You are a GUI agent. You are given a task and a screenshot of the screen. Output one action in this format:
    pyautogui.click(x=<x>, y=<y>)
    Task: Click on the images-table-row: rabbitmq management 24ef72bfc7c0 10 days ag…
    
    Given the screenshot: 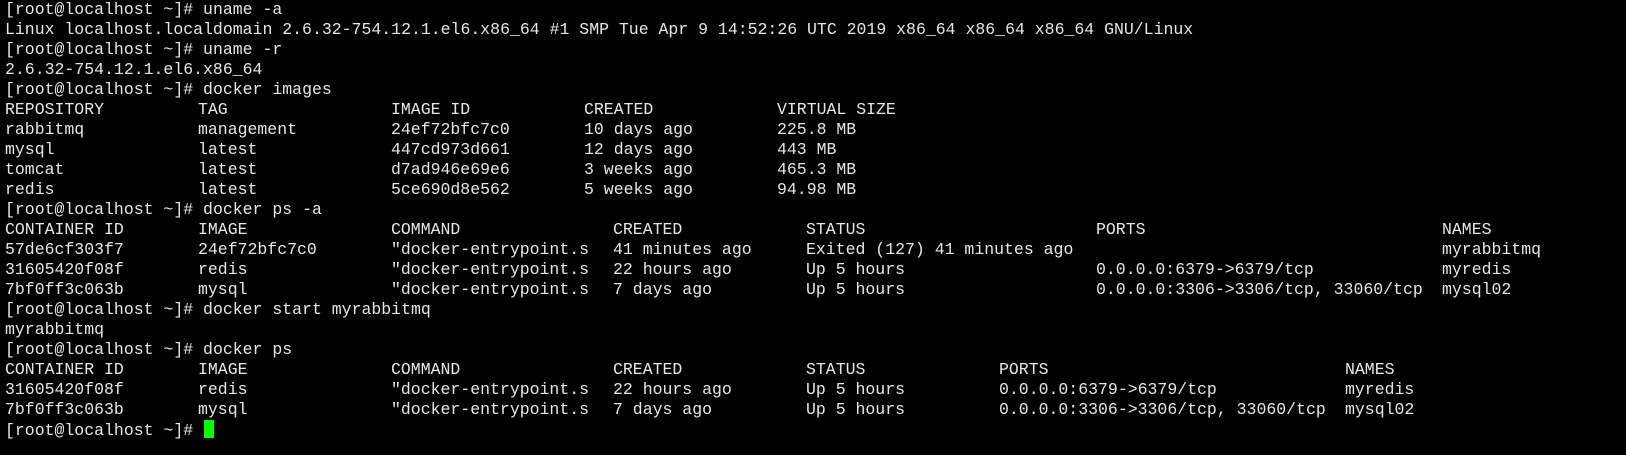 What is the action you would take?
    pyautogui.click(x=815, y=130)
    